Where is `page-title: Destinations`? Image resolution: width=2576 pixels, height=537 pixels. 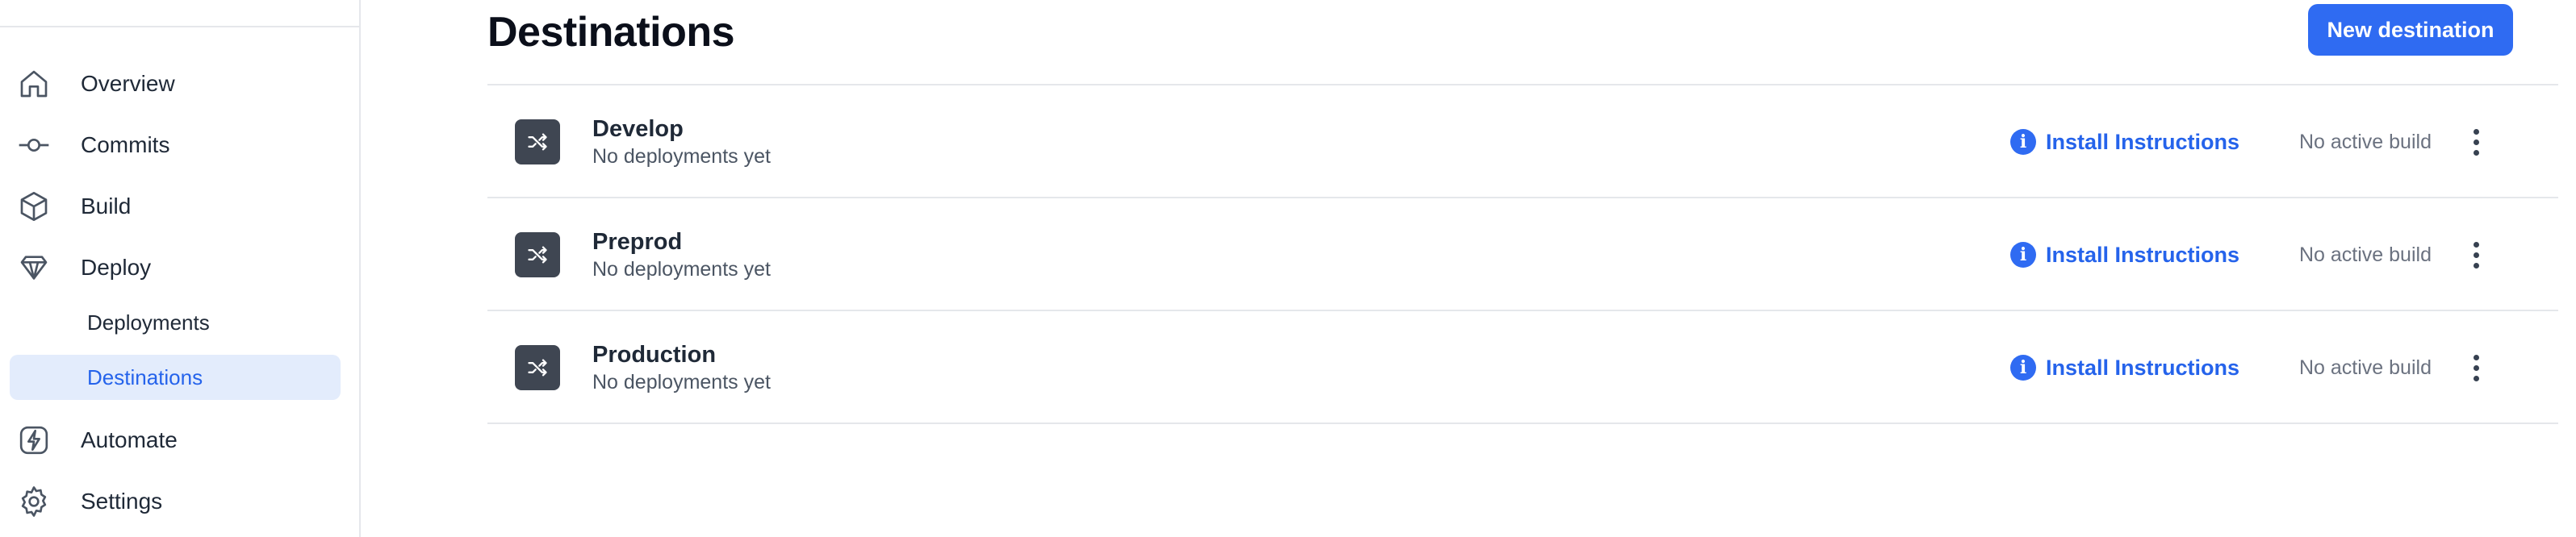 page-title: Destinations is located at coordinates (611, 32).